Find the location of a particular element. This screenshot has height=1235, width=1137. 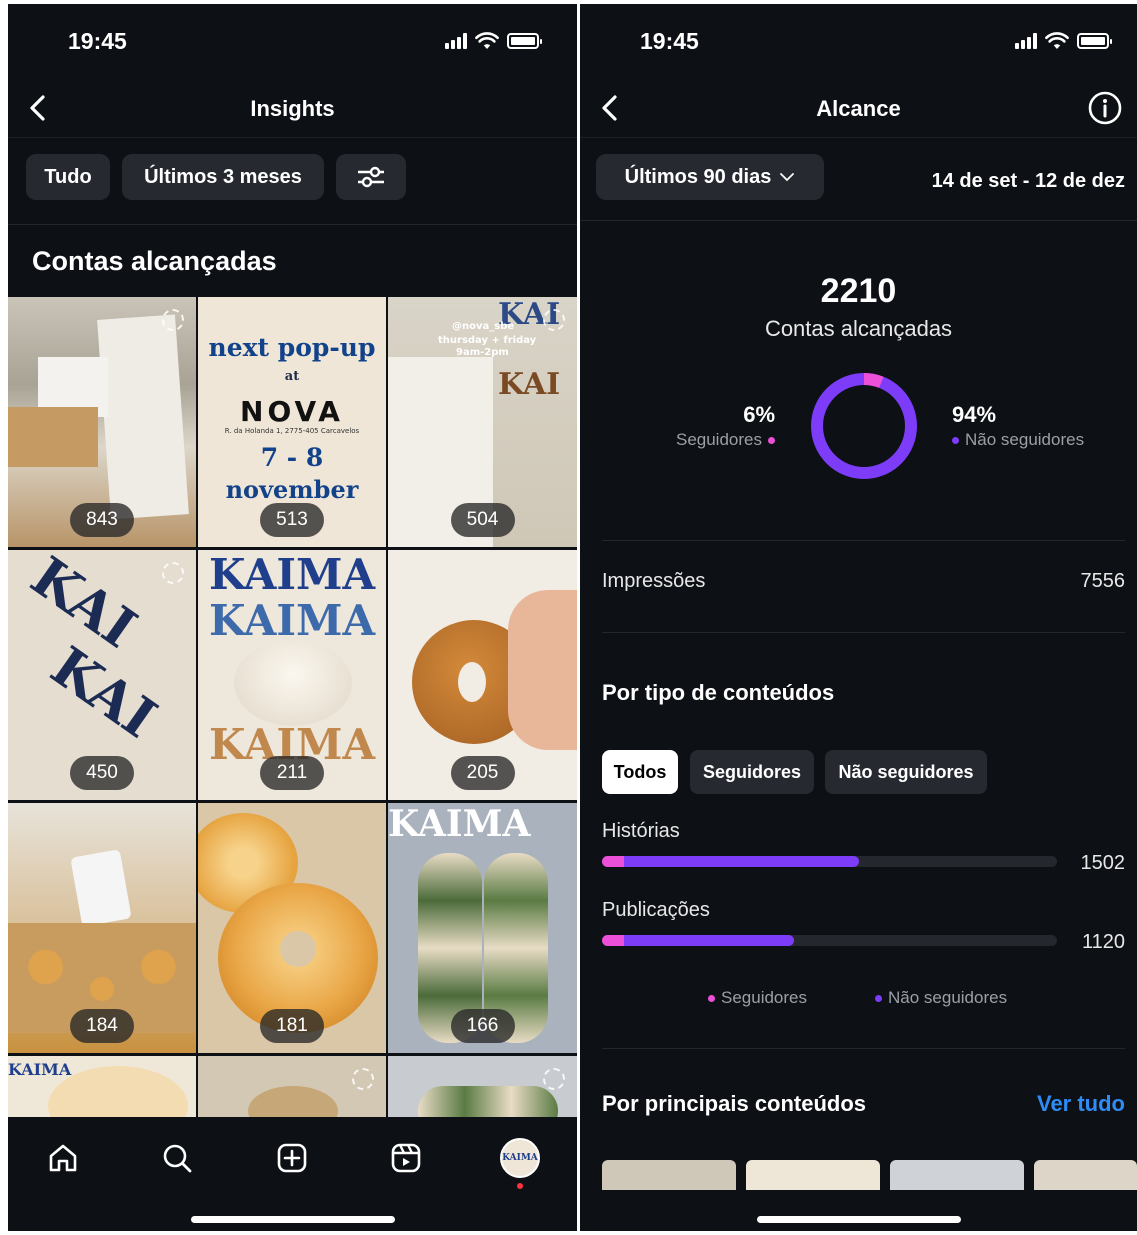

posts-label: Publicações is located at coordinates (656, 910).